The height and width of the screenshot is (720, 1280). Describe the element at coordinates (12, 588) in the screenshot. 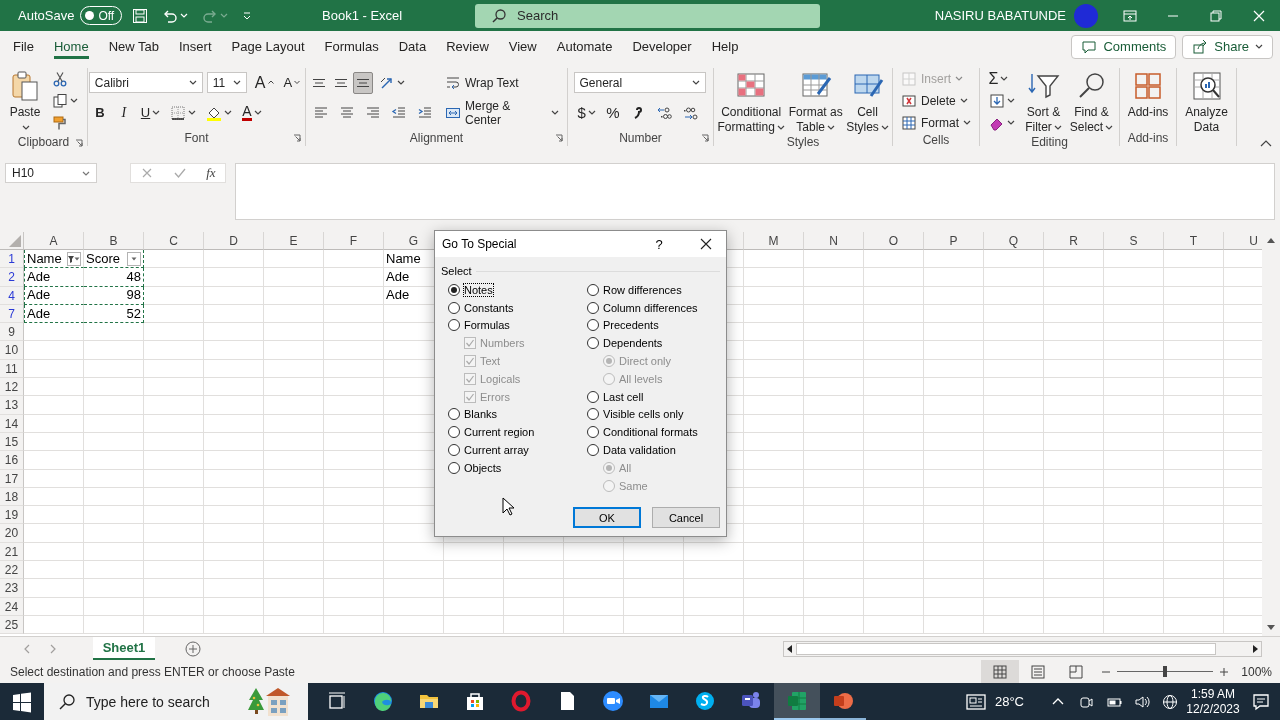

I see `row-header: 23` at that location.